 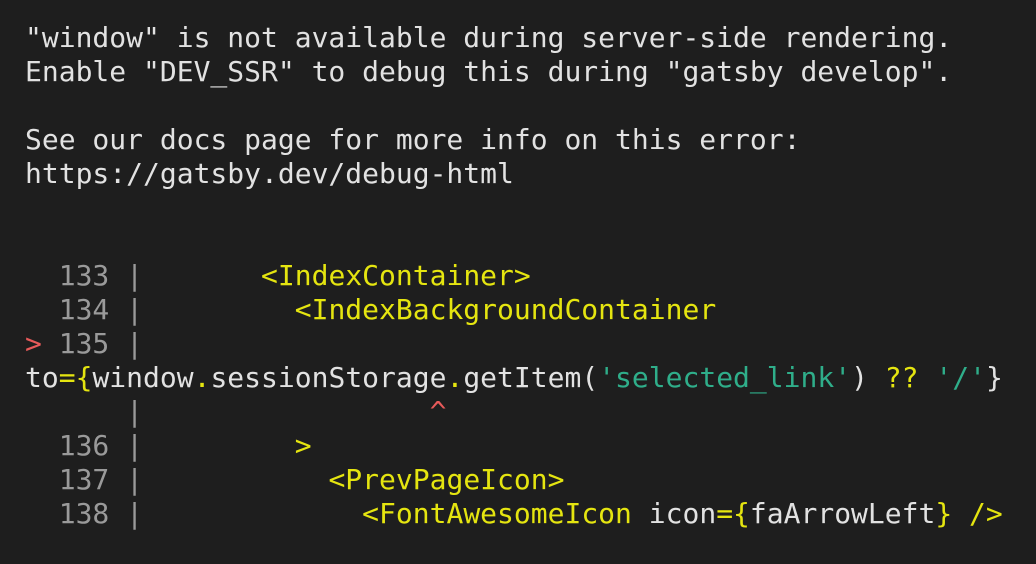 What do you see at coordinates (33, 343) in the screenshot?
I see `error-marker: >` at bounding box center [33, 343].